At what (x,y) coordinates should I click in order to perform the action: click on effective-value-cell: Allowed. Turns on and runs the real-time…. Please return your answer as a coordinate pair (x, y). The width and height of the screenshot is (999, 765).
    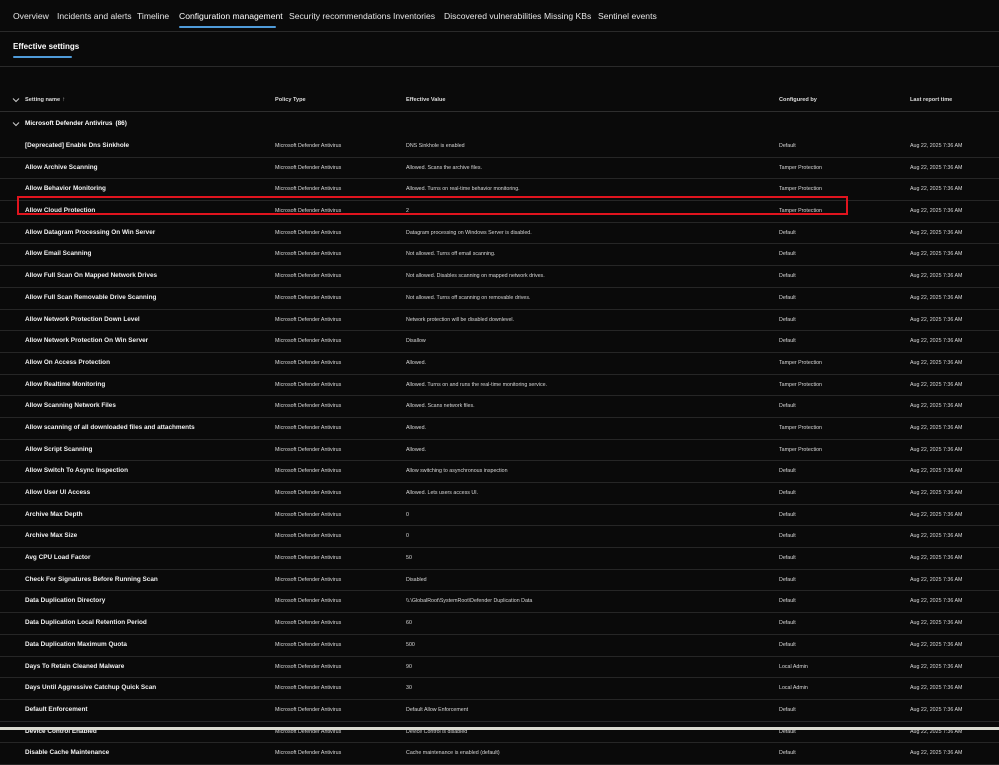
    Looking at the image, I should click on (477, 384).